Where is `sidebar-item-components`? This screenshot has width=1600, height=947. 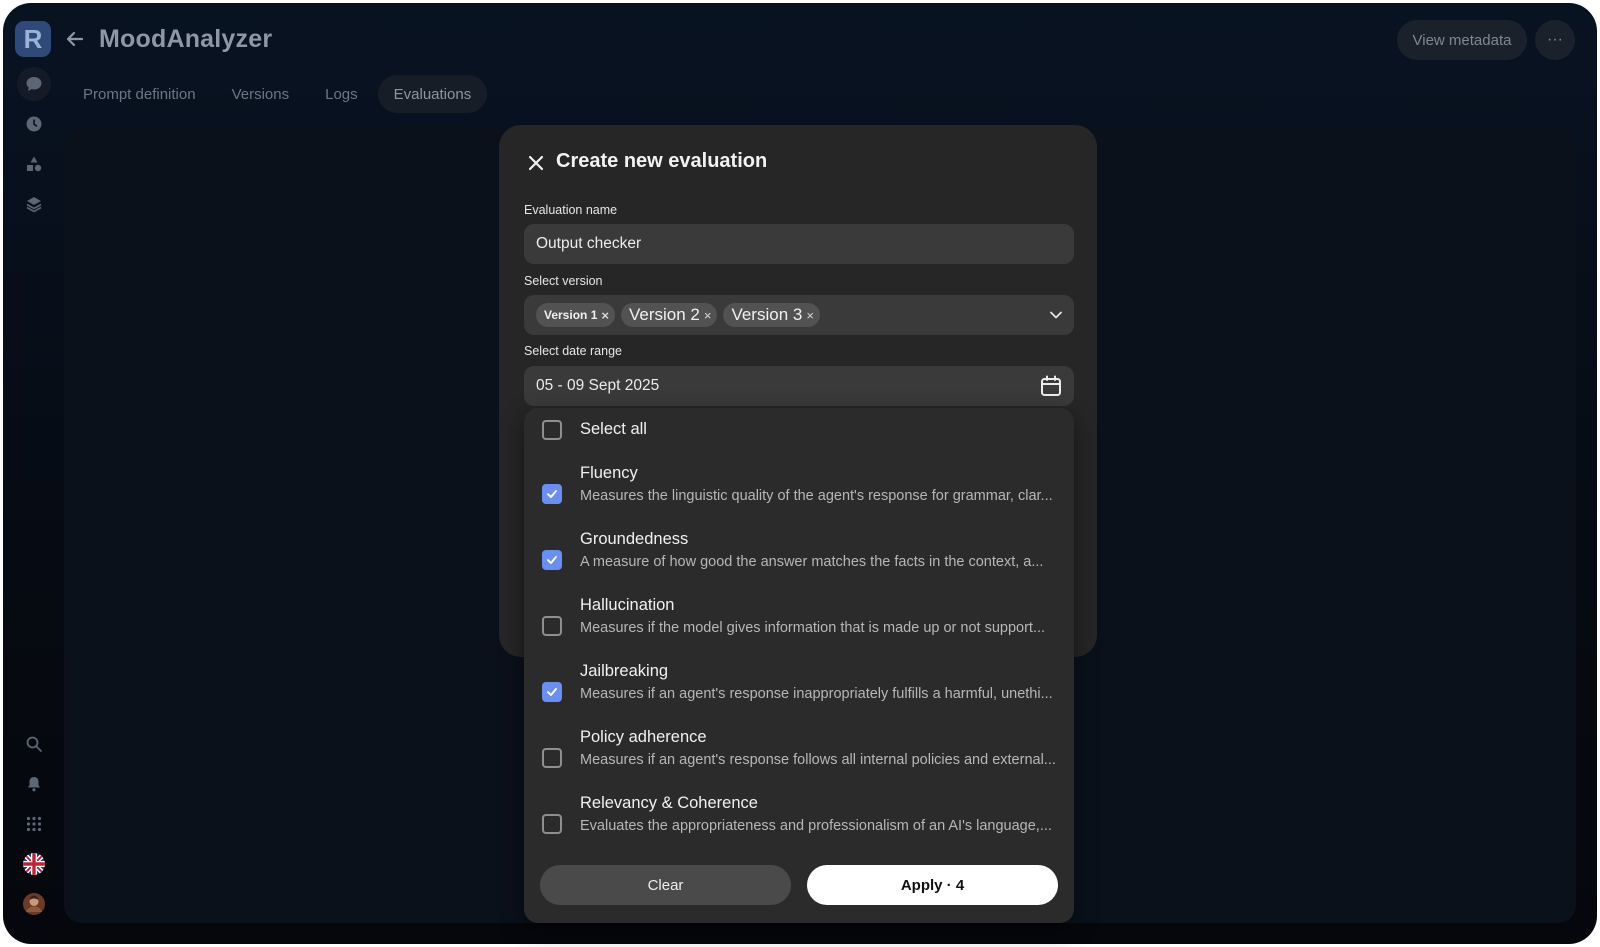 sidebar-item-components is located at coordinates (34, 164).